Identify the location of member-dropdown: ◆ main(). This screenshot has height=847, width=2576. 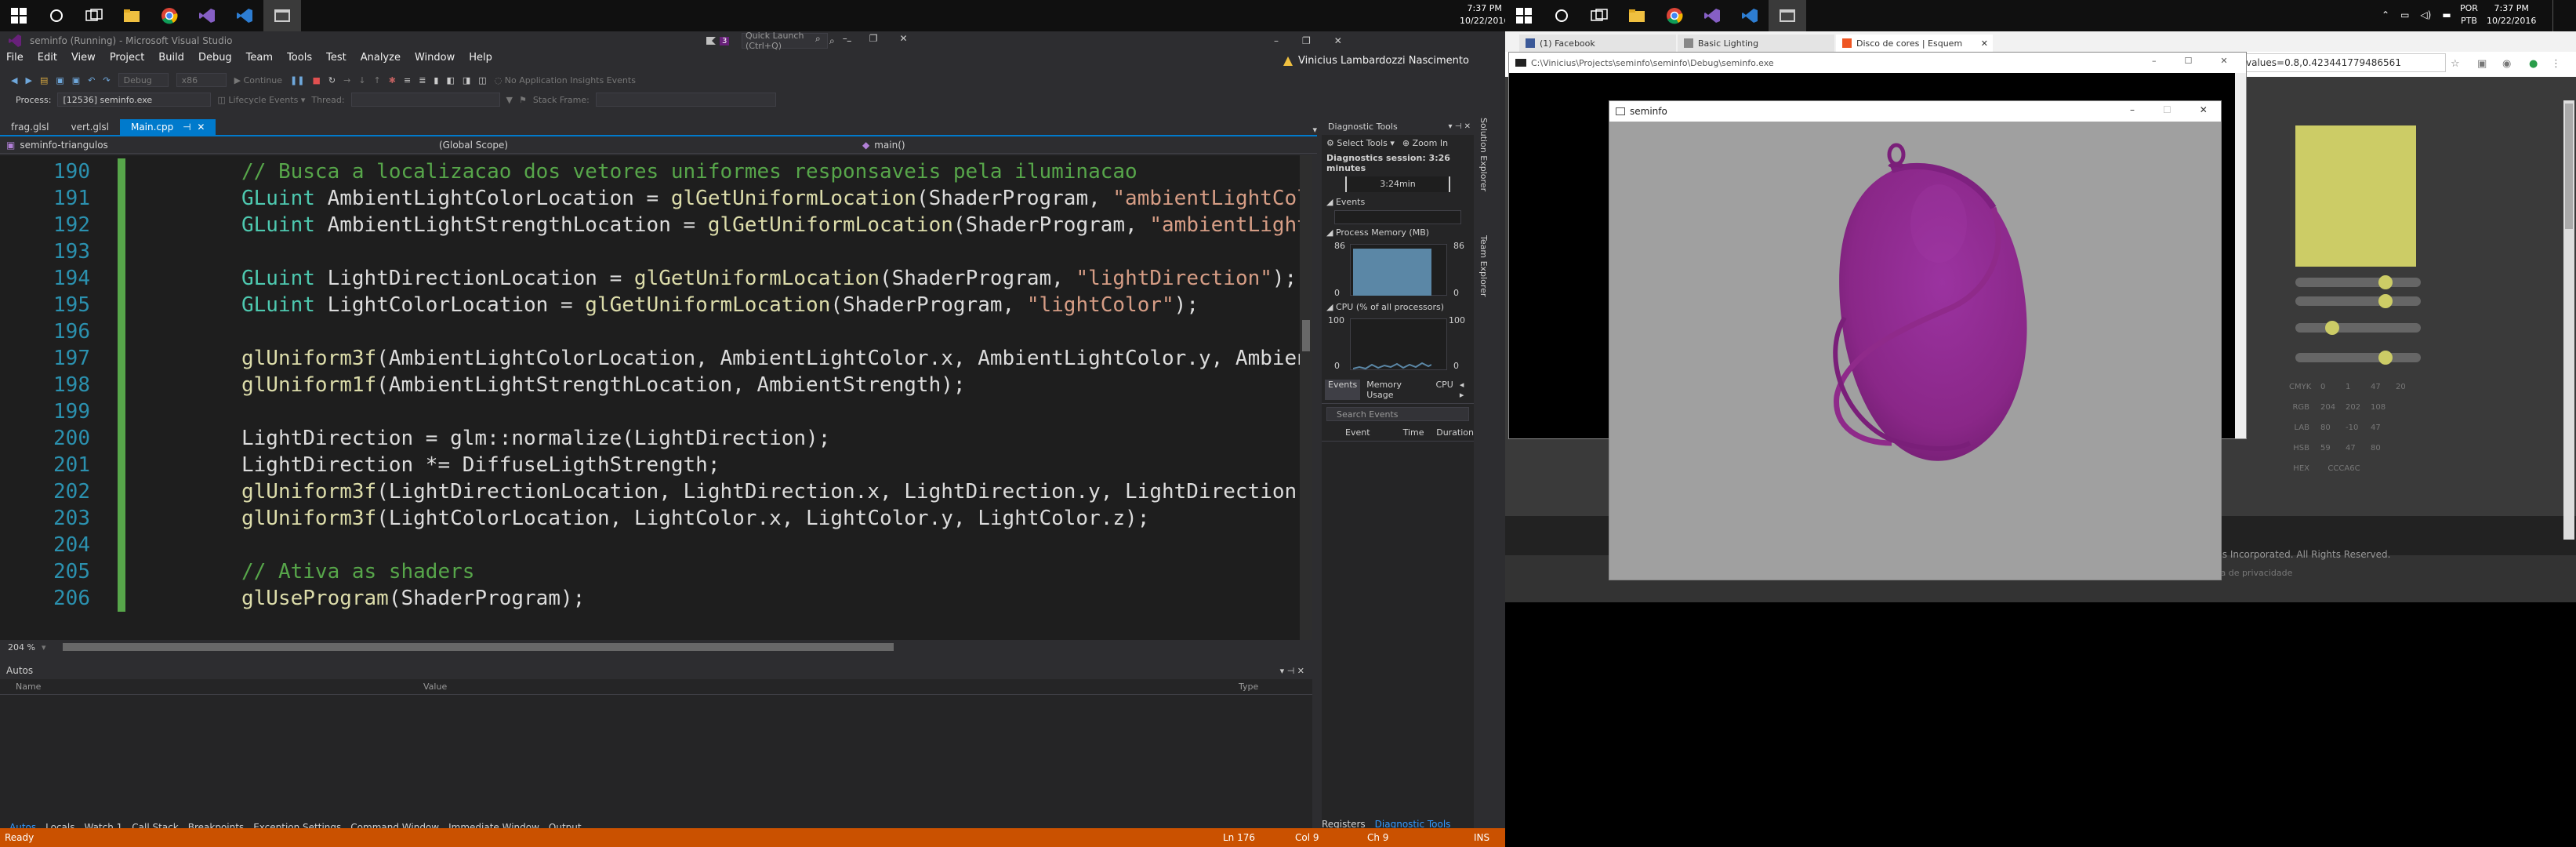
(884, 145).